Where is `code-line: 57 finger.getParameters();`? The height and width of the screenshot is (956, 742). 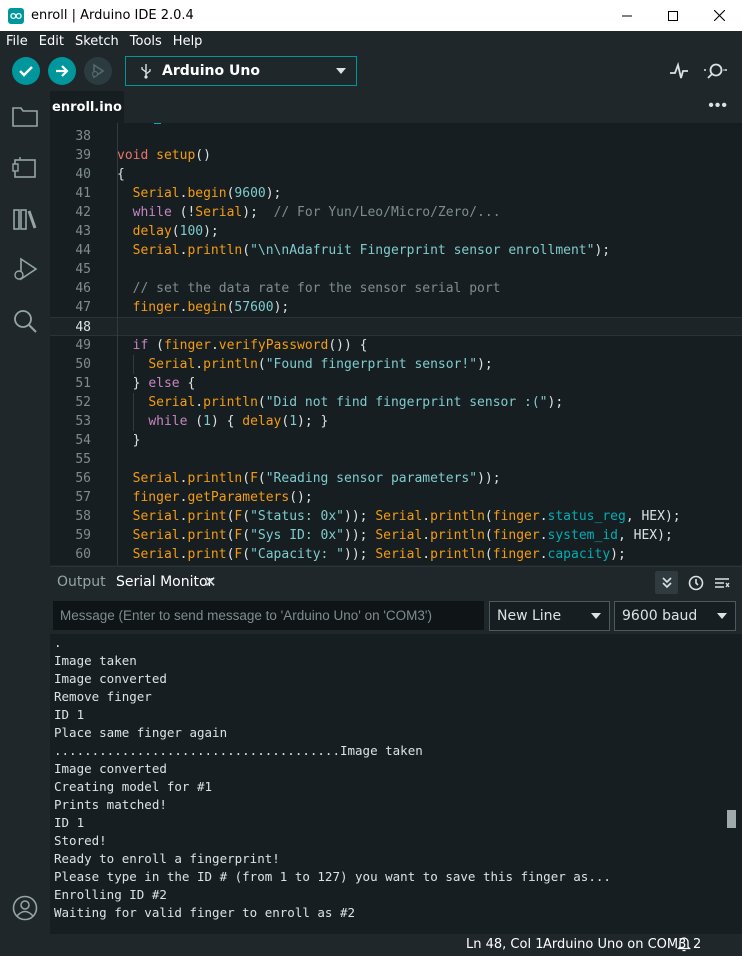 code-line: 57 finger.getParameters(); is located at coordinates (396, 497).